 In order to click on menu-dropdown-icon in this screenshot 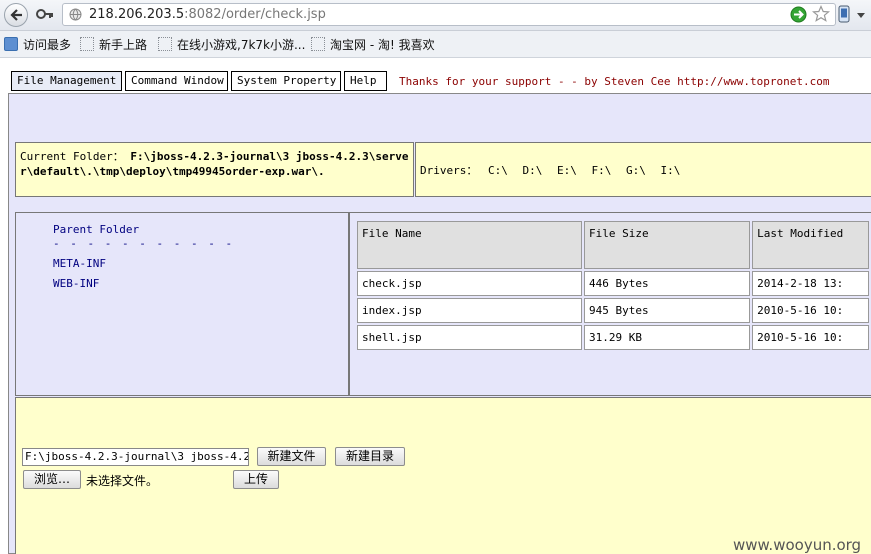, I will do `click(861, 15)`.